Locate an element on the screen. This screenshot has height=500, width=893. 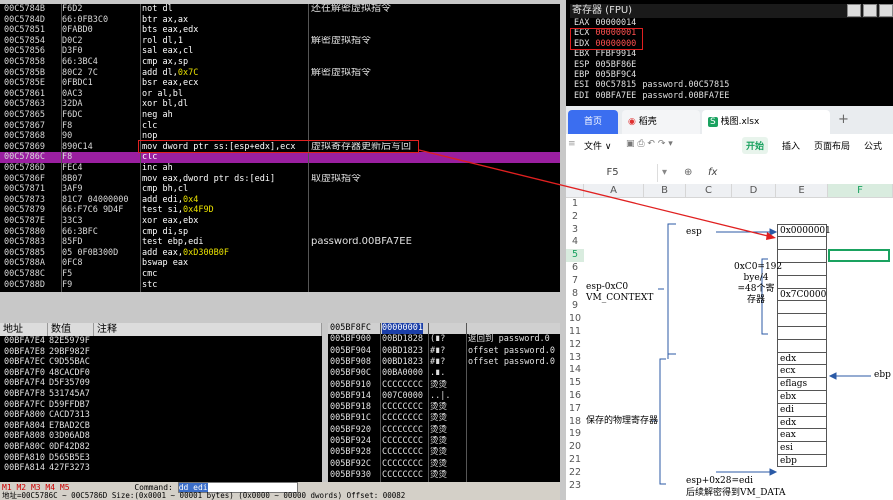
disasm-row: 00C5784B F6D2 not dl 还在解密虚拟指令 is located at coordinates (280, 9).